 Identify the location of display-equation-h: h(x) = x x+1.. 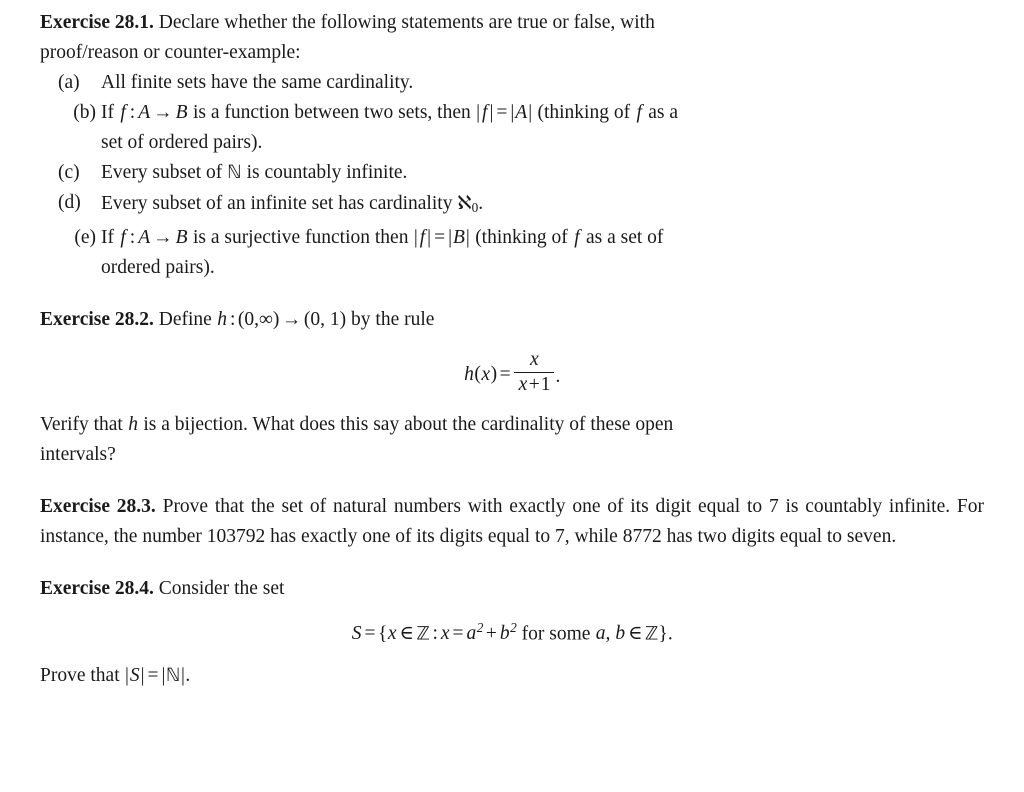
(512, 372).